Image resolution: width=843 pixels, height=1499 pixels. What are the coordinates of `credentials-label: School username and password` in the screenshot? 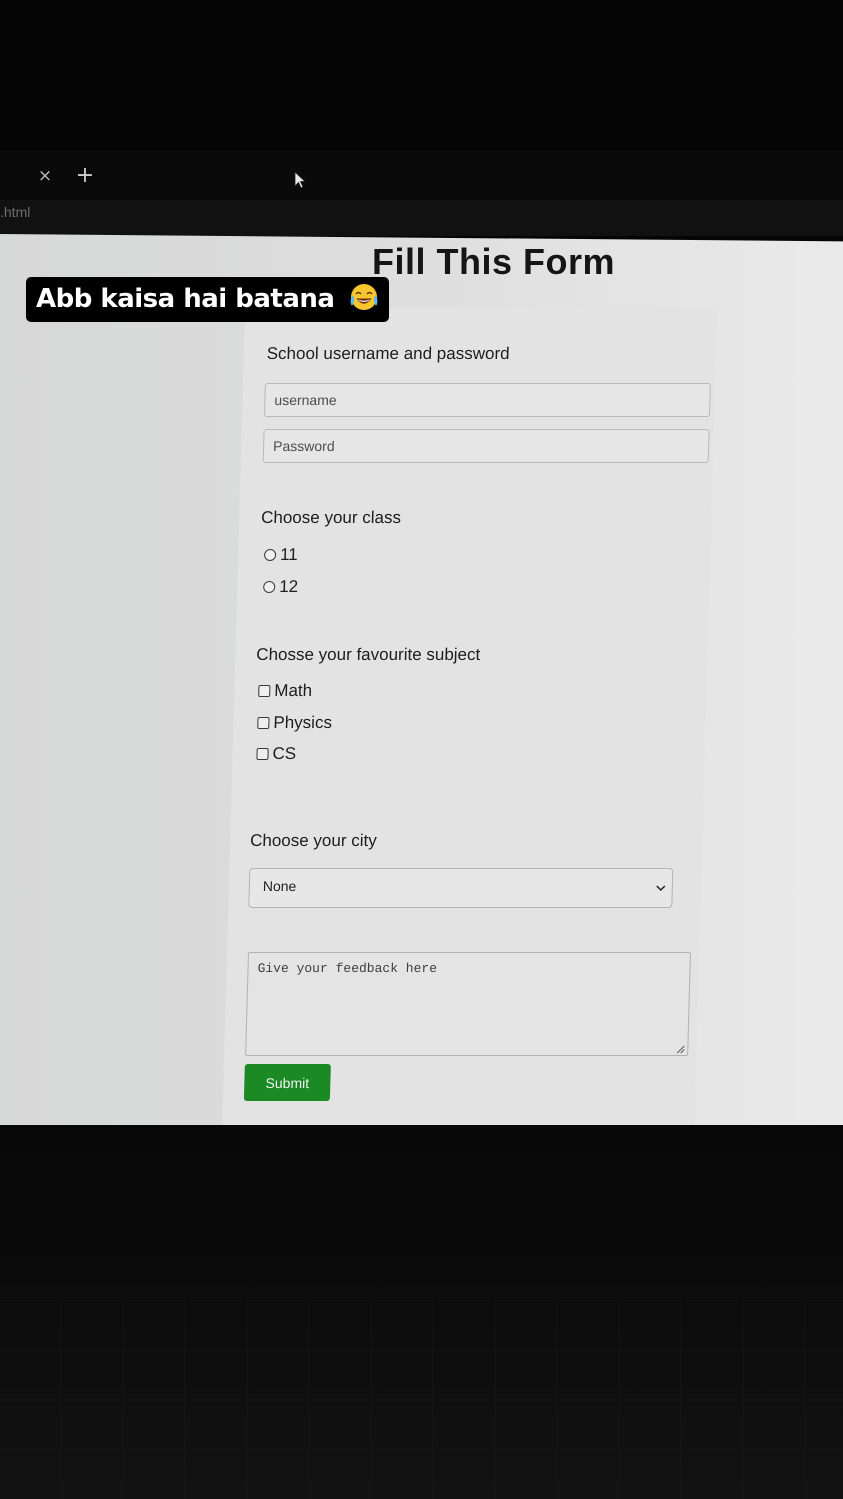 It's located at (388, 353).